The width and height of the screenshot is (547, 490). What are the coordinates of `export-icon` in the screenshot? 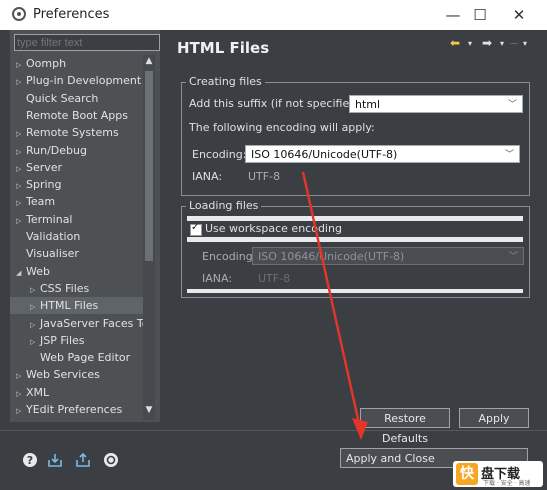 It's located at (83, 460).